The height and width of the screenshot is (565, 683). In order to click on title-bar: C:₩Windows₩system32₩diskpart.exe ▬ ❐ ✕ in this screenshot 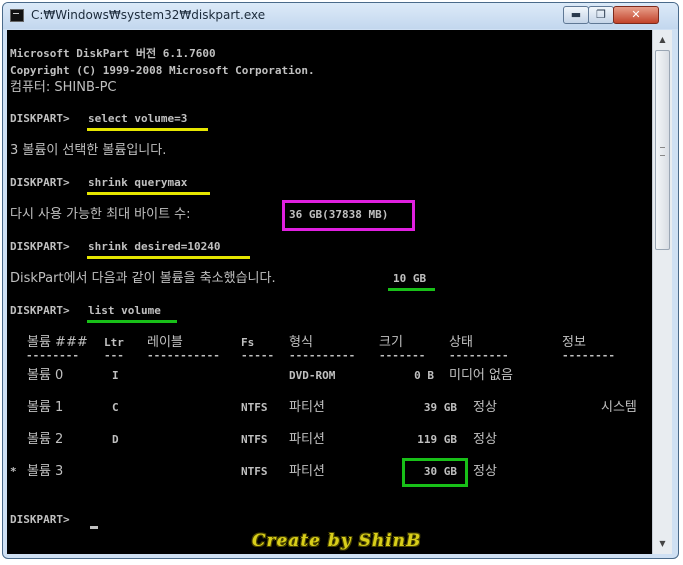, I will do `click(340, 16)`.